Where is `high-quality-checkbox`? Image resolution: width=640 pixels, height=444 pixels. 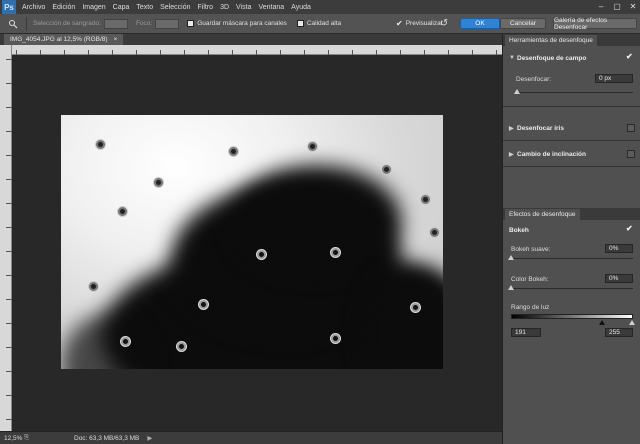
high-quality-checkbox is located at coordinates (300, 23).